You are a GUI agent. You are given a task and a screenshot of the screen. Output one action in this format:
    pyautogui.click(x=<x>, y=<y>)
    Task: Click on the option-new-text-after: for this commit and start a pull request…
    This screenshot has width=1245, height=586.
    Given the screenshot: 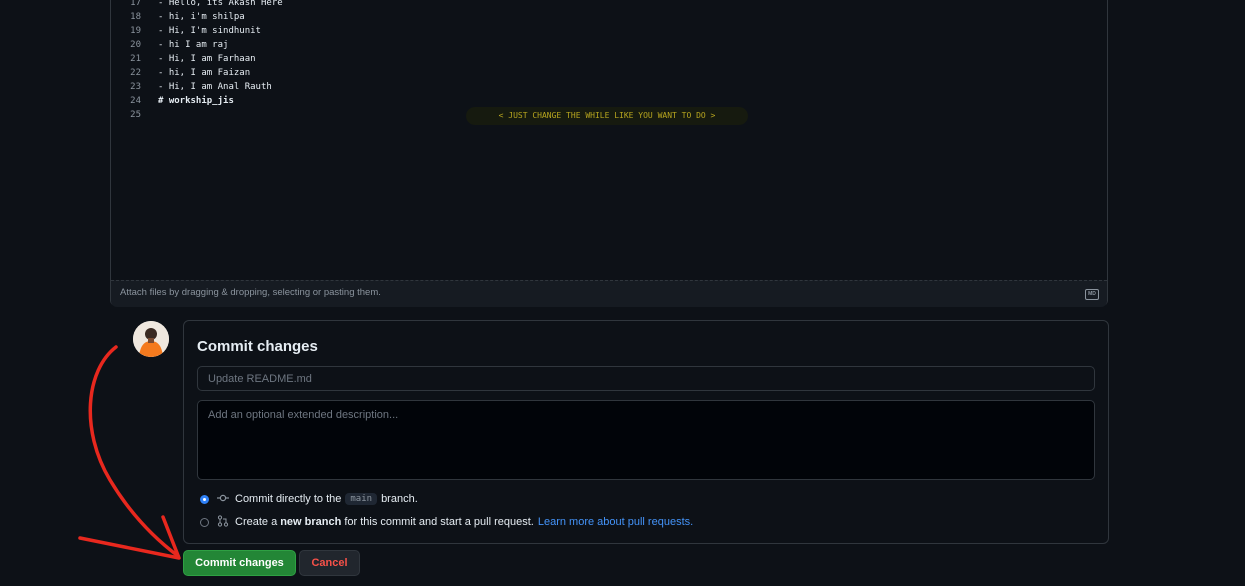 What is the action you would take?
    pyautogui.click(x=439, y=522)
    